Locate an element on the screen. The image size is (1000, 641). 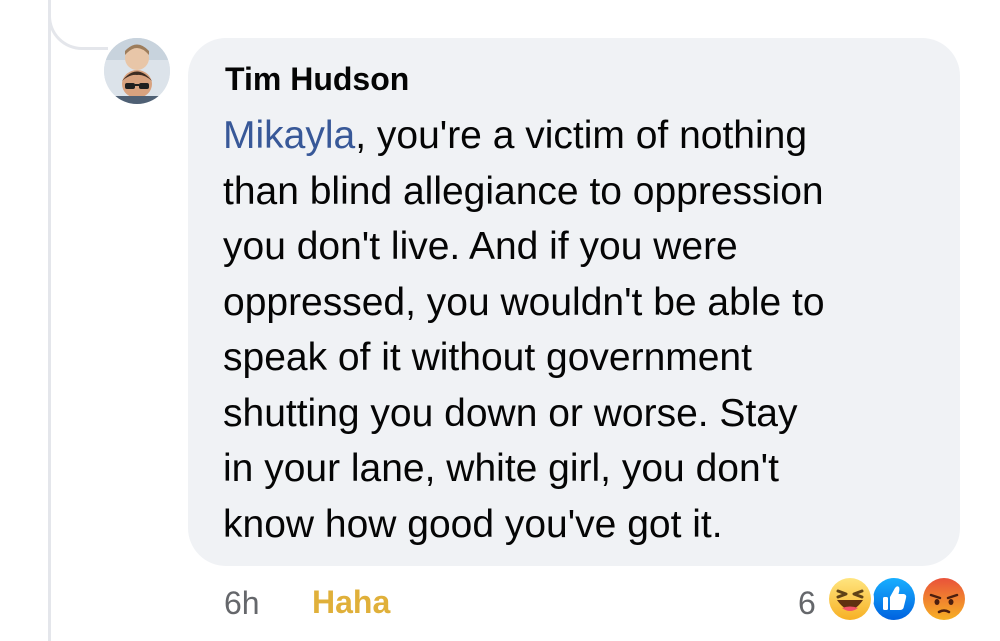
comment-line-1: Mikayla, you're a victim of nothing is located at coordinates (580, 136).